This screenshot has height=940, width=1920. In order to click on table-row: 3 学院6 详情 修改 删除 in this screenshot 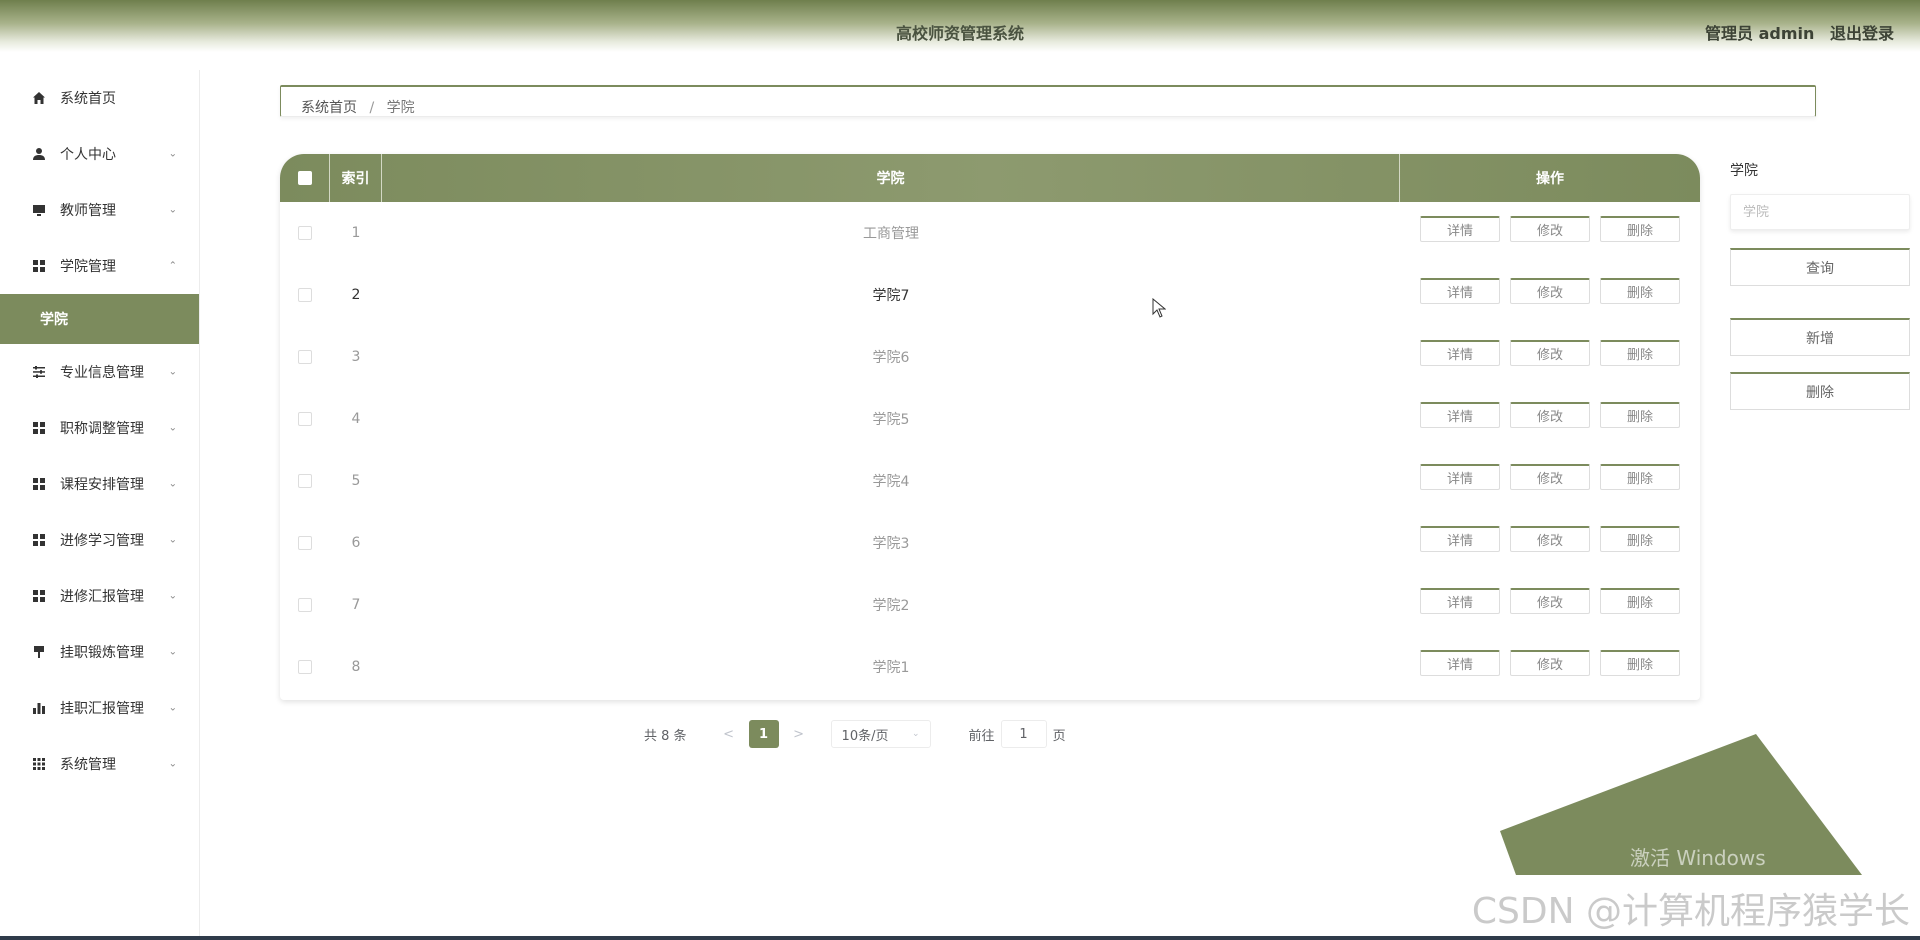, I will do `click(990, 357)`.